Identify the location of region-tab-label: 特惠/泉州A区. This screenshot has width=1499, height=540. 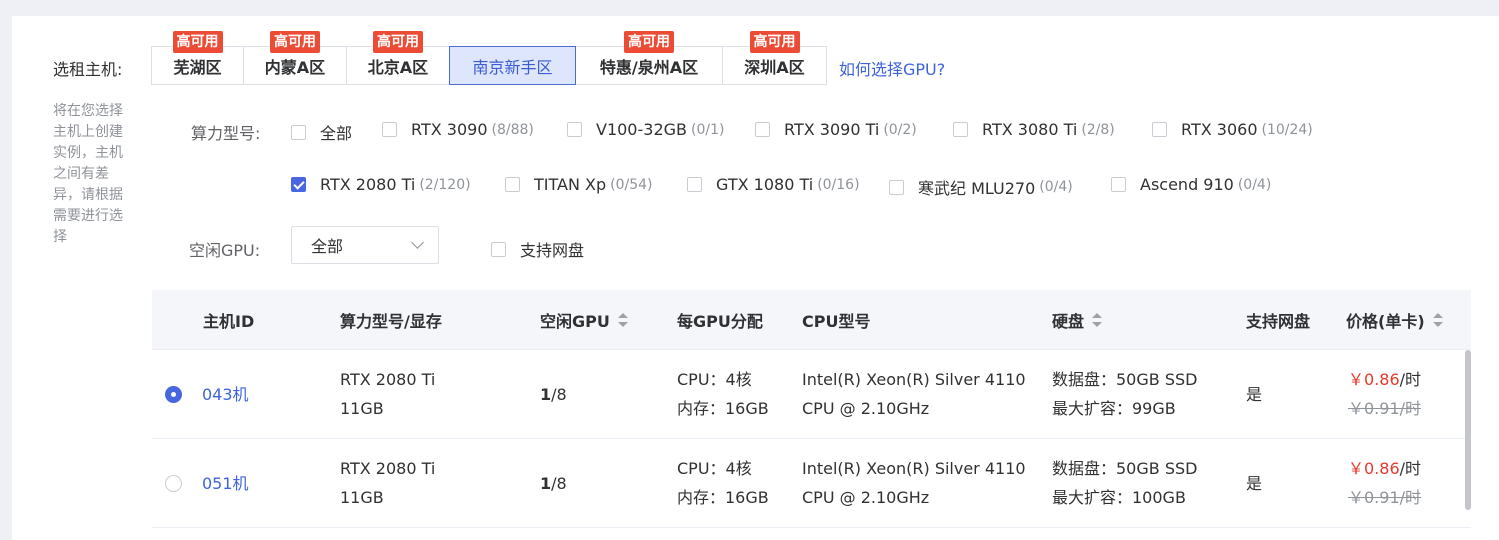
(649, 67).